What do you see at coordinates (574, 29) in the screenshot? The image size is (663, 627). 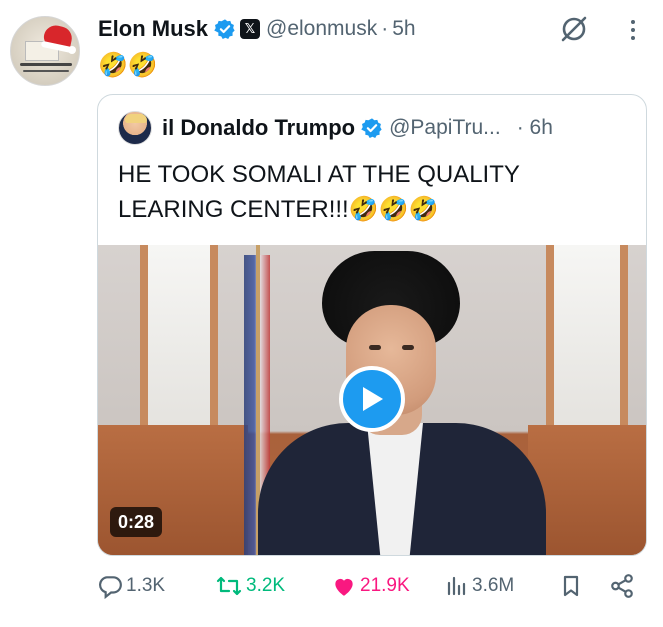 I see `grok-icon` at bounding box center [574, 29].